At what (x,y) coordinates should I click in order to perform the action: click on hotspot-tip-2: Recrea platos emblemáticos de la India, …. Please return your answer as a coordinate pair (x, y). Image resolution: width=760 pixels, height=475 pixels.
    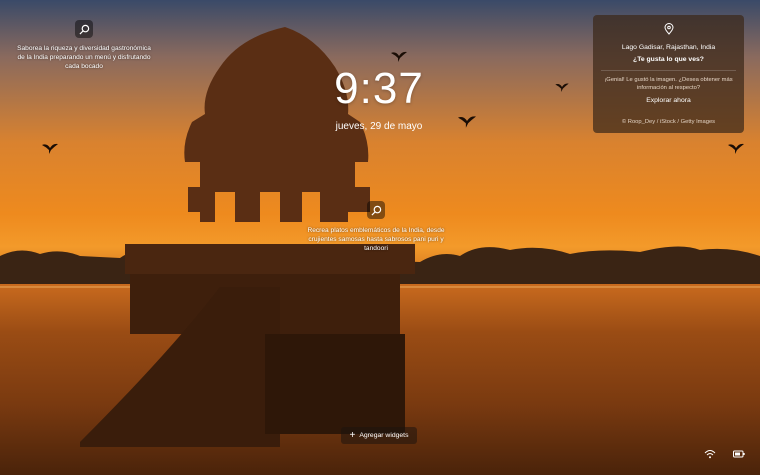
    Looking at the image, I should click on (376, 239).